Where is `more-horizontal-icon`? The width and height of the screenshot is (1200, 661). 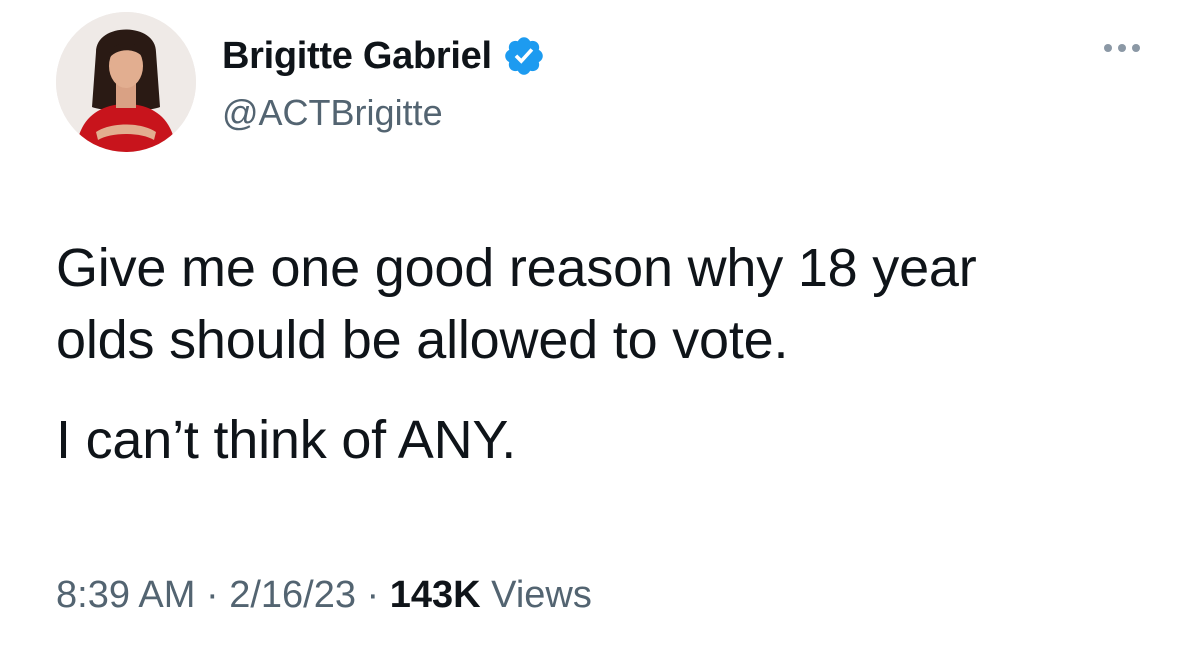 more-horizontal-icon is located at coordinates (1122, 48).